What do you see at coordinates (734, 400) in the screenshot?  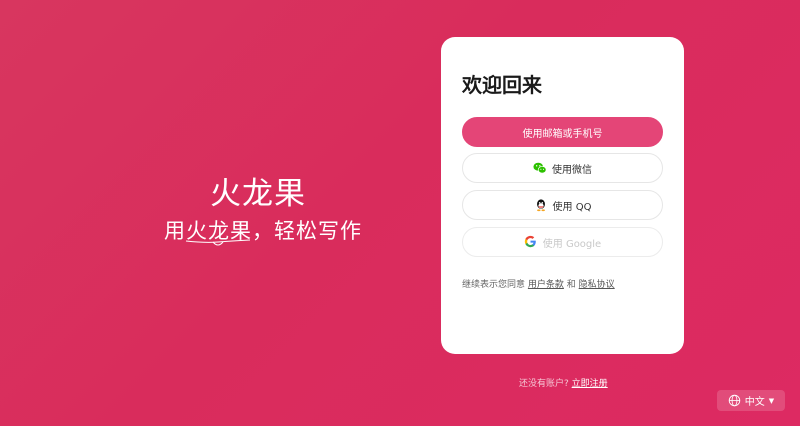 I see `globe-icon` at bounding box center [734, 400].